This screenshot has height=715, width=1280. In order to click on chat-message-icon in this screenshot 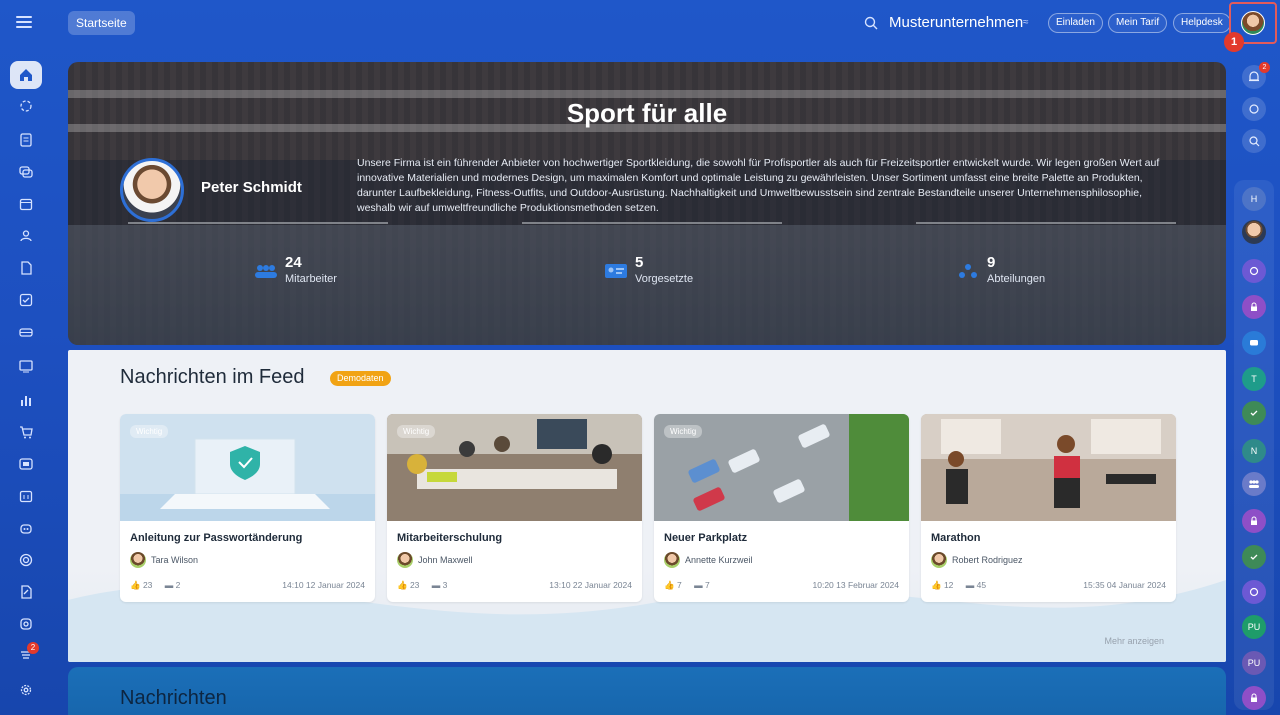, I will do `click(1254, 343)`.